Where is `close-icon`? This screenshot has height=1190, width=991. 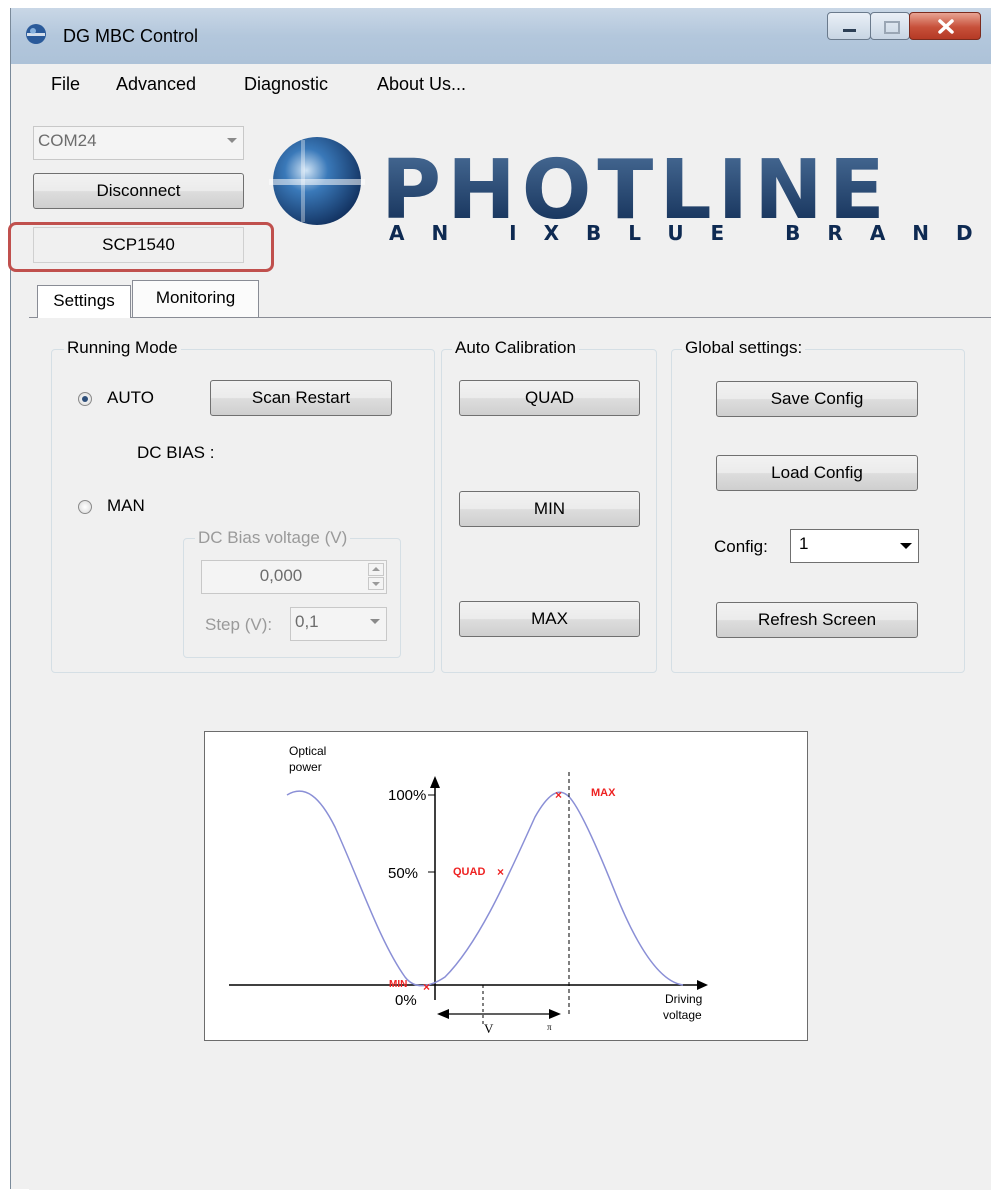 close-icon is located at coordinates (946, 26).